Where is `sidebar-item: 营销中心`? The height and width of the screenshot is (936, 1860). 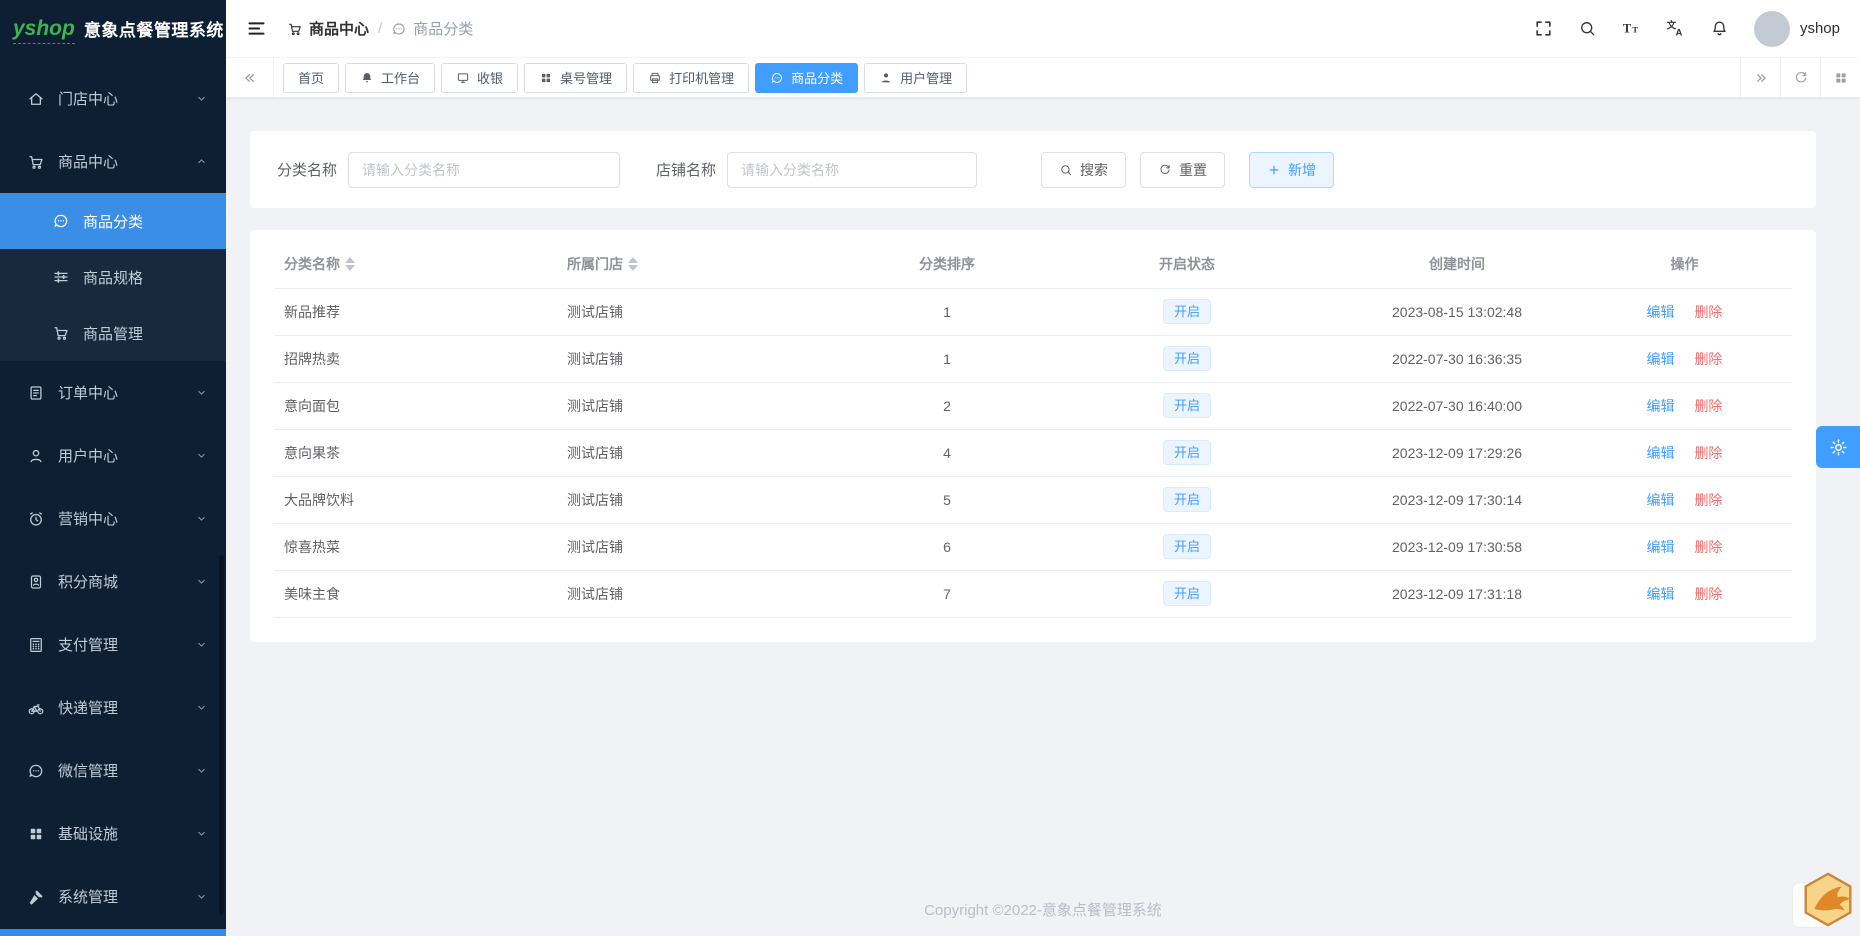
sidebar-item: 营销中心 is located at coordinates (113, 518).